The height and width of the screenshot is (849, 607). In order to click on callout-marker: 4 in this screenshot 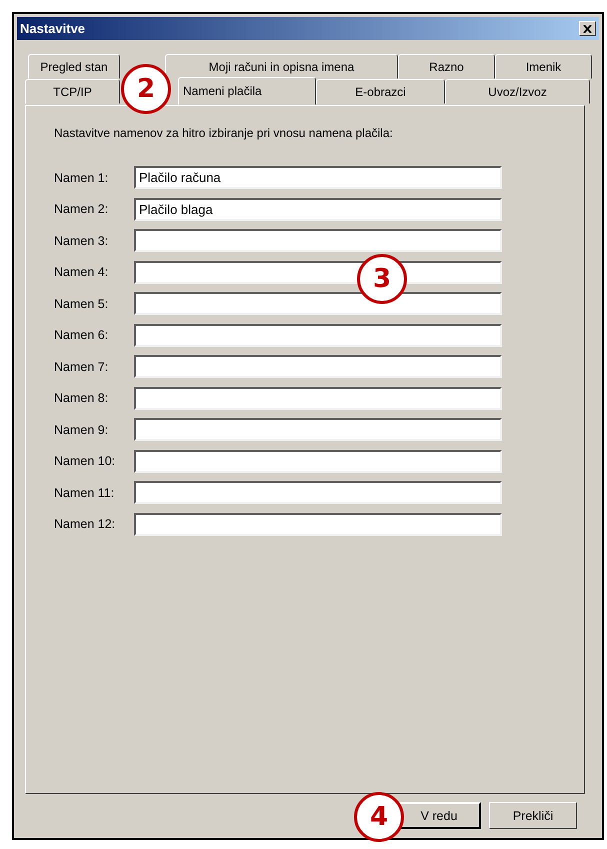, I will do `click(379, 817)`.